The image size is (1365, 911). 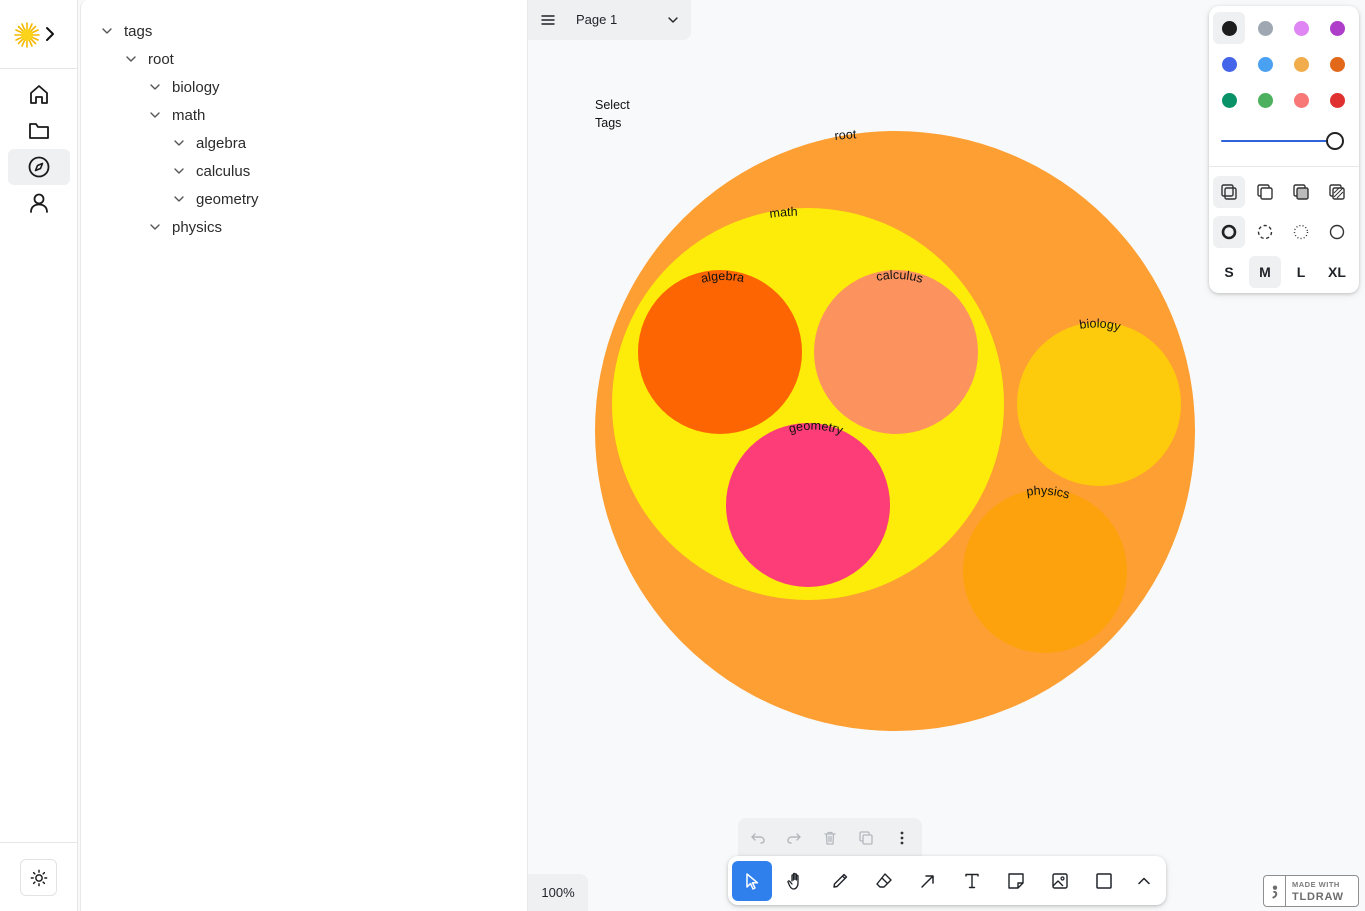 What do you see at coordinates (184, 87) in the screenshot?
I see `tree-item-biology: biology` at bounding box center [184, 87].